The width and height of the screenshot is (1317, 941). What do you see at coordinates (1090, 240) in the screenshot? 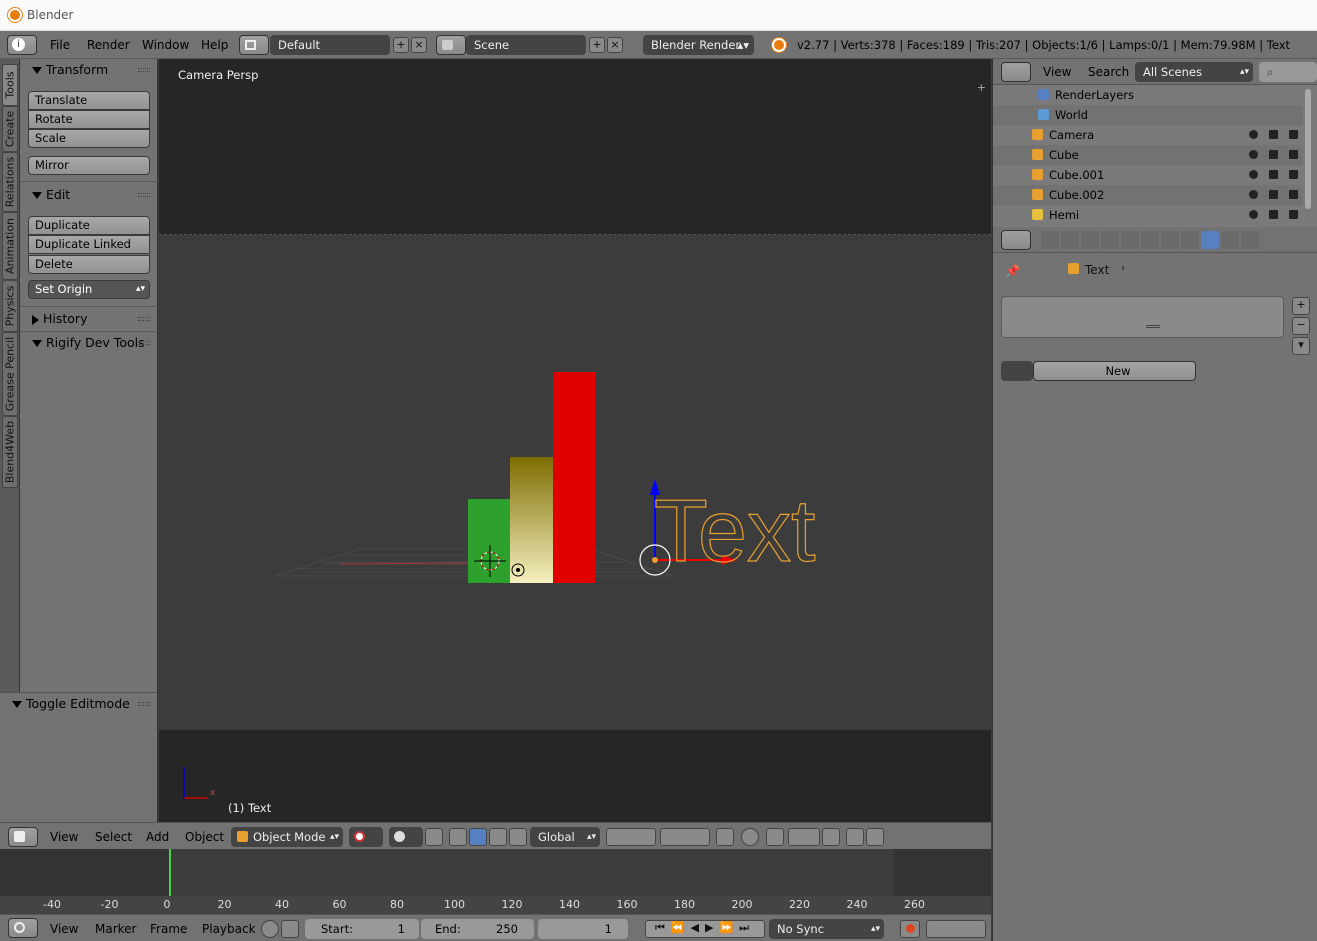
I see `scene-tab-icon` at bounding box center [1090, 240].